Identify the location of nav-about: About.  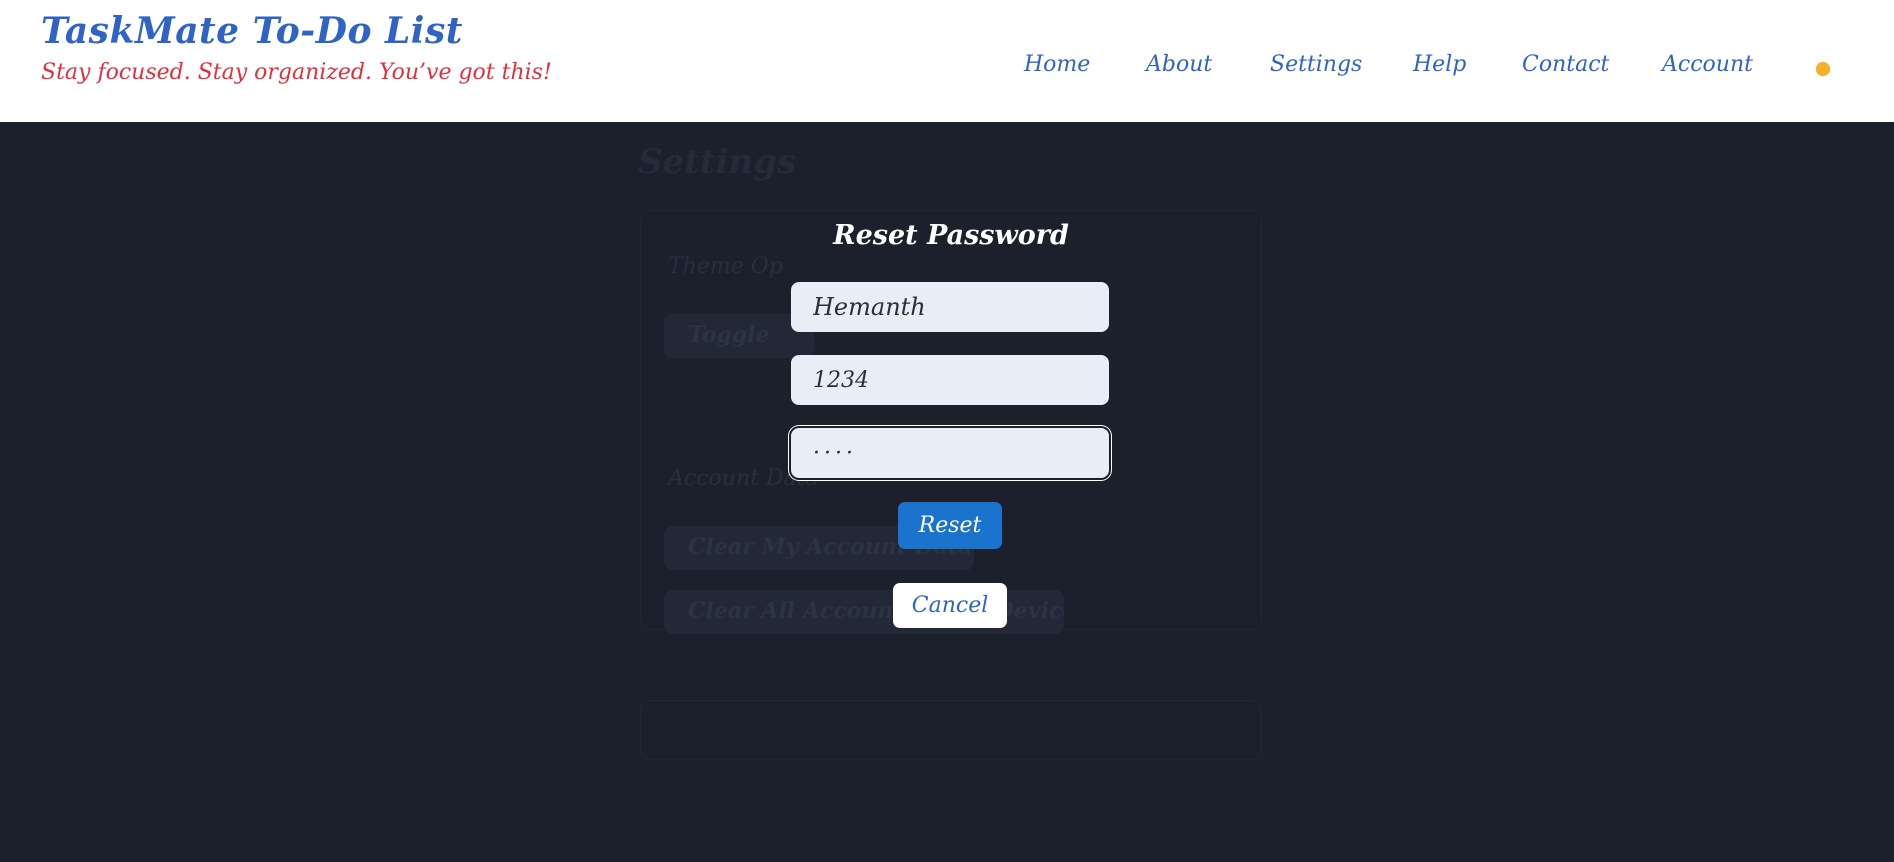
(1179, 64).